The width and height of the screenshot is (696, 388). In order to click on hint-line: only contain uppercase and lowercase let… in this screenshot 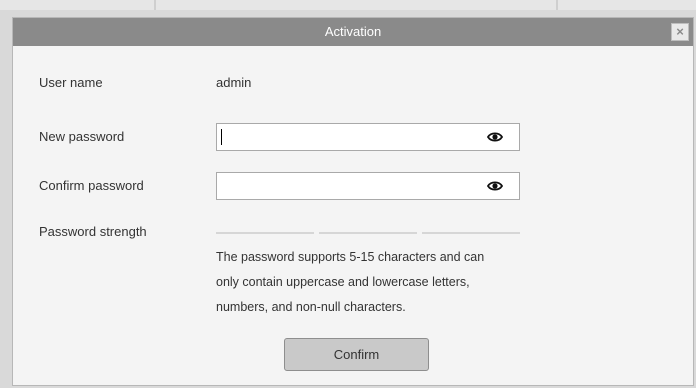, I will do `click(343, 282)`.